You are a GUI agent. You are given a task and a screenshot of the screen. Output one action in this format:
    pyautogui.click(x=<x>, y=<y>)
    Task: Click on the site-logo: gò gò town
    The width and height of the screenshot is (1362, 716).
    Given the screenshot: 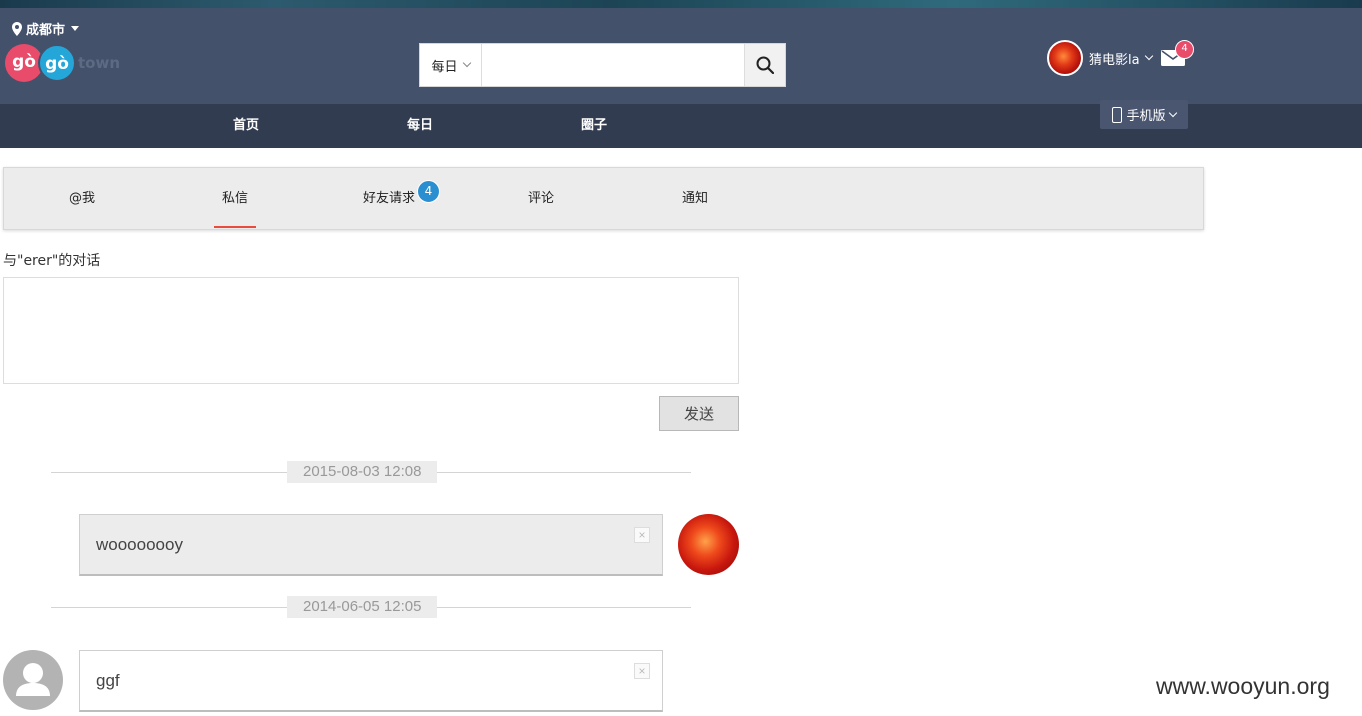 What is the action you would take?
    pyautogui.click(x=65, y=64)
    